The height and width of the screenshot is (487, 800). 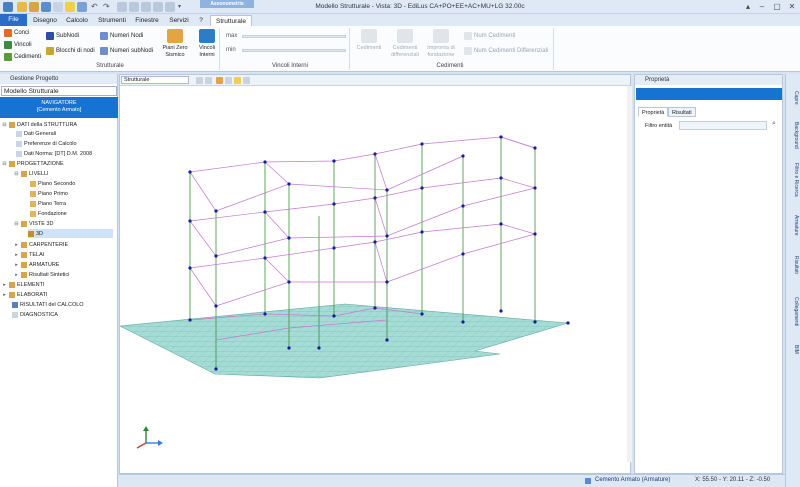 What do you see at coordinates (112, 20) in the screenshot?
I see `tab-strumenti: Strumenti` at bounding box center [112, 20].